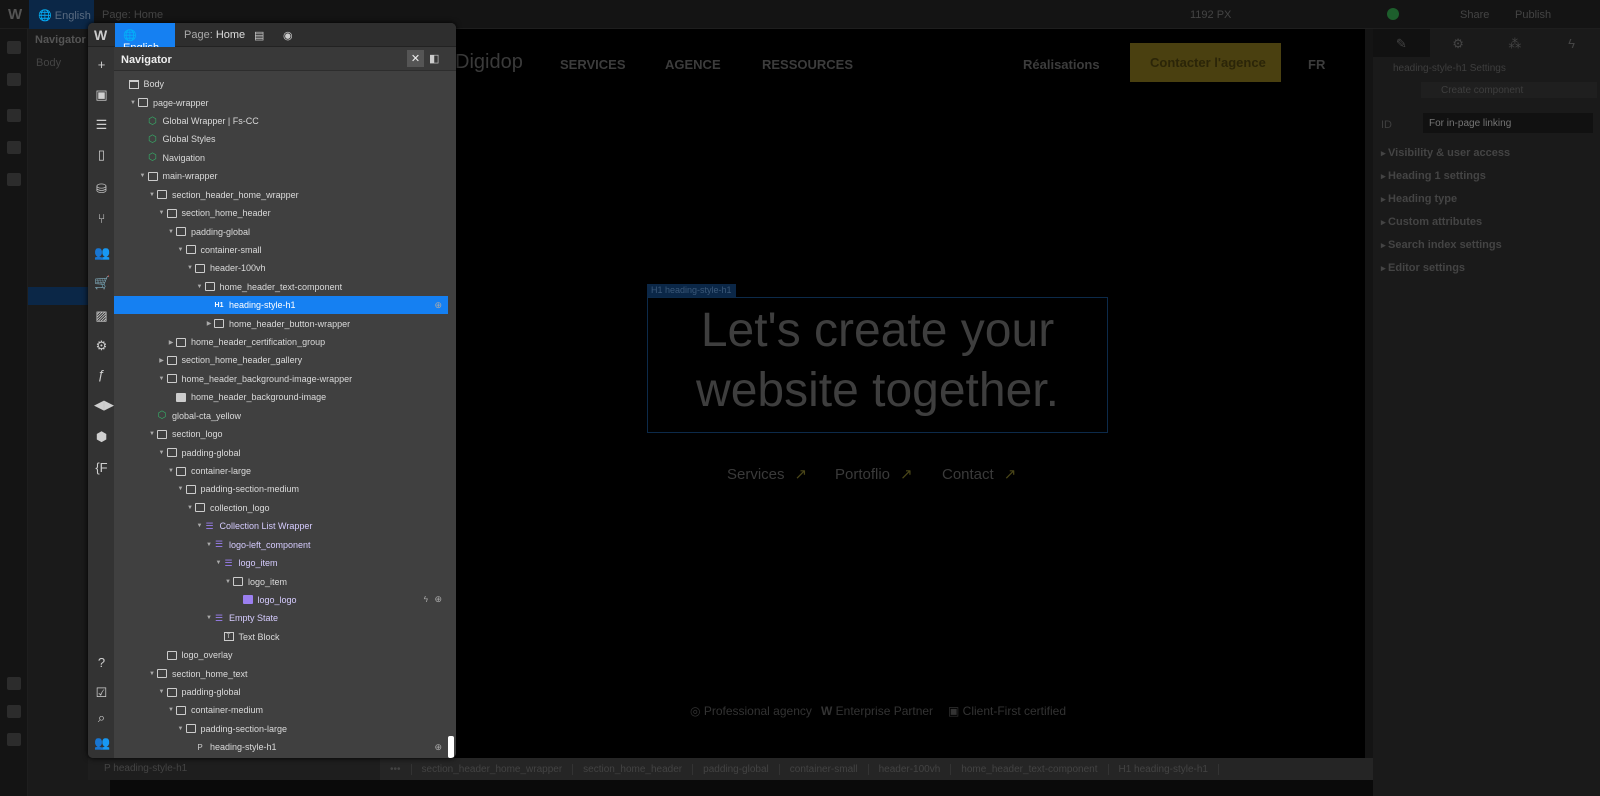  What do you see at coordinates (259, 35) in the screenshot?
I see `comments-icon: ▤` at bounding box center [259, 35].